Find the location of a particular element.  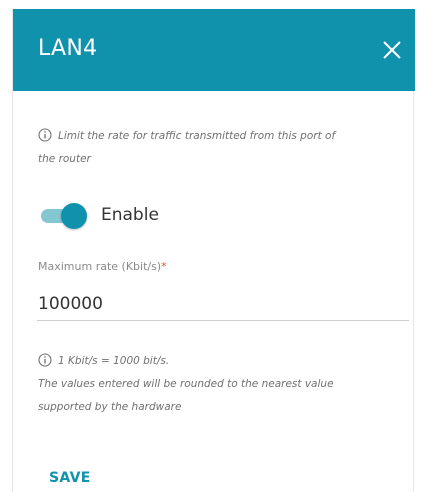

dialog-title: LAN4 is located at coordinates (68, 48).